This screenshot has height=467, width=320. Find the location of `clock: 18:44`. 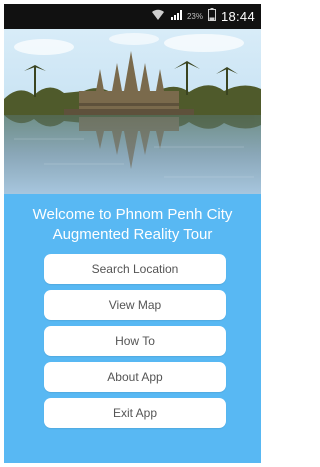

clock: 18:44 is located at coordinates (237, 16).